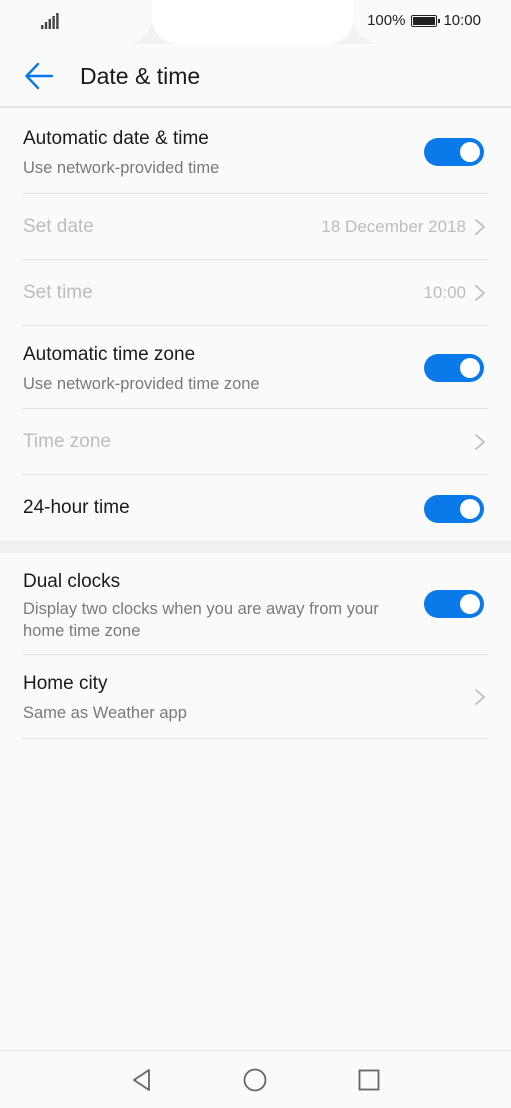  Describe the element at coordinates (58, 226) in the screenshot. I see `setting-label: Set date` at that location.